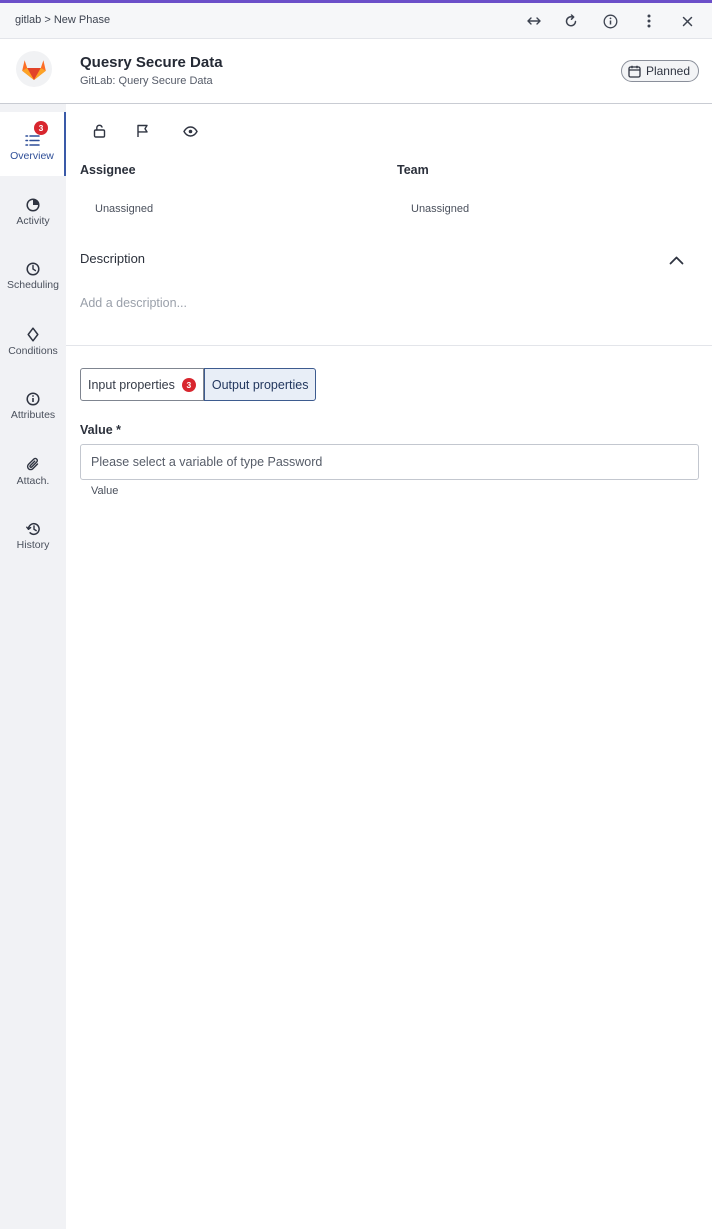 This screenshot has height=1229, width=712. What do you see at coordinates (105, 491) in the screenshot?
I see `value-helper-text: Value` at bounding box center [105, 491].